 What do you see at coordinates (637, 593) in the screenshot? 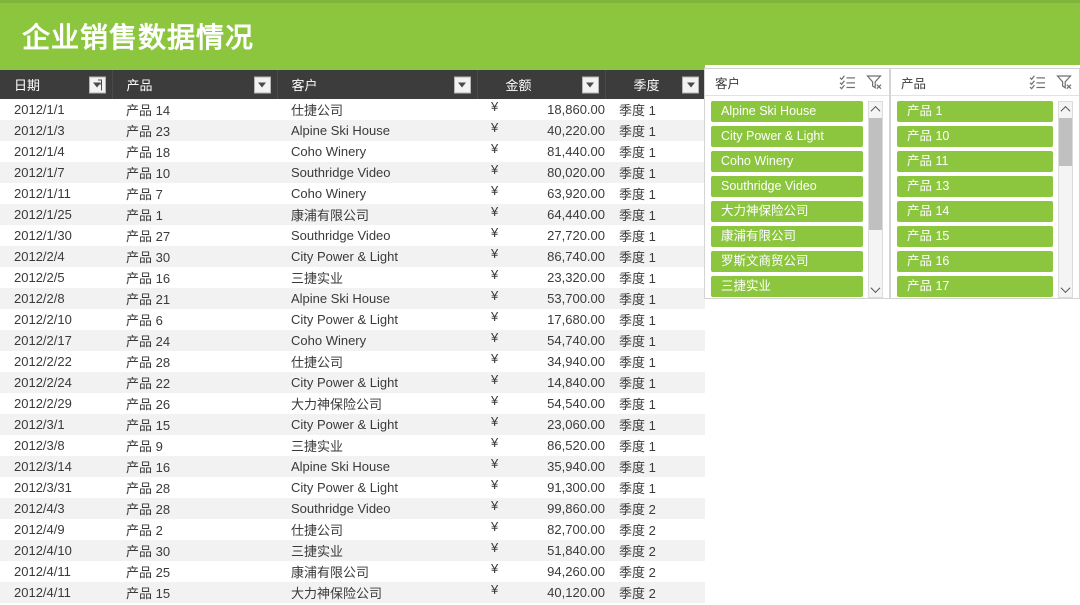
I see `cell-quarter: 季度 2` at bounding box center [637, 593].